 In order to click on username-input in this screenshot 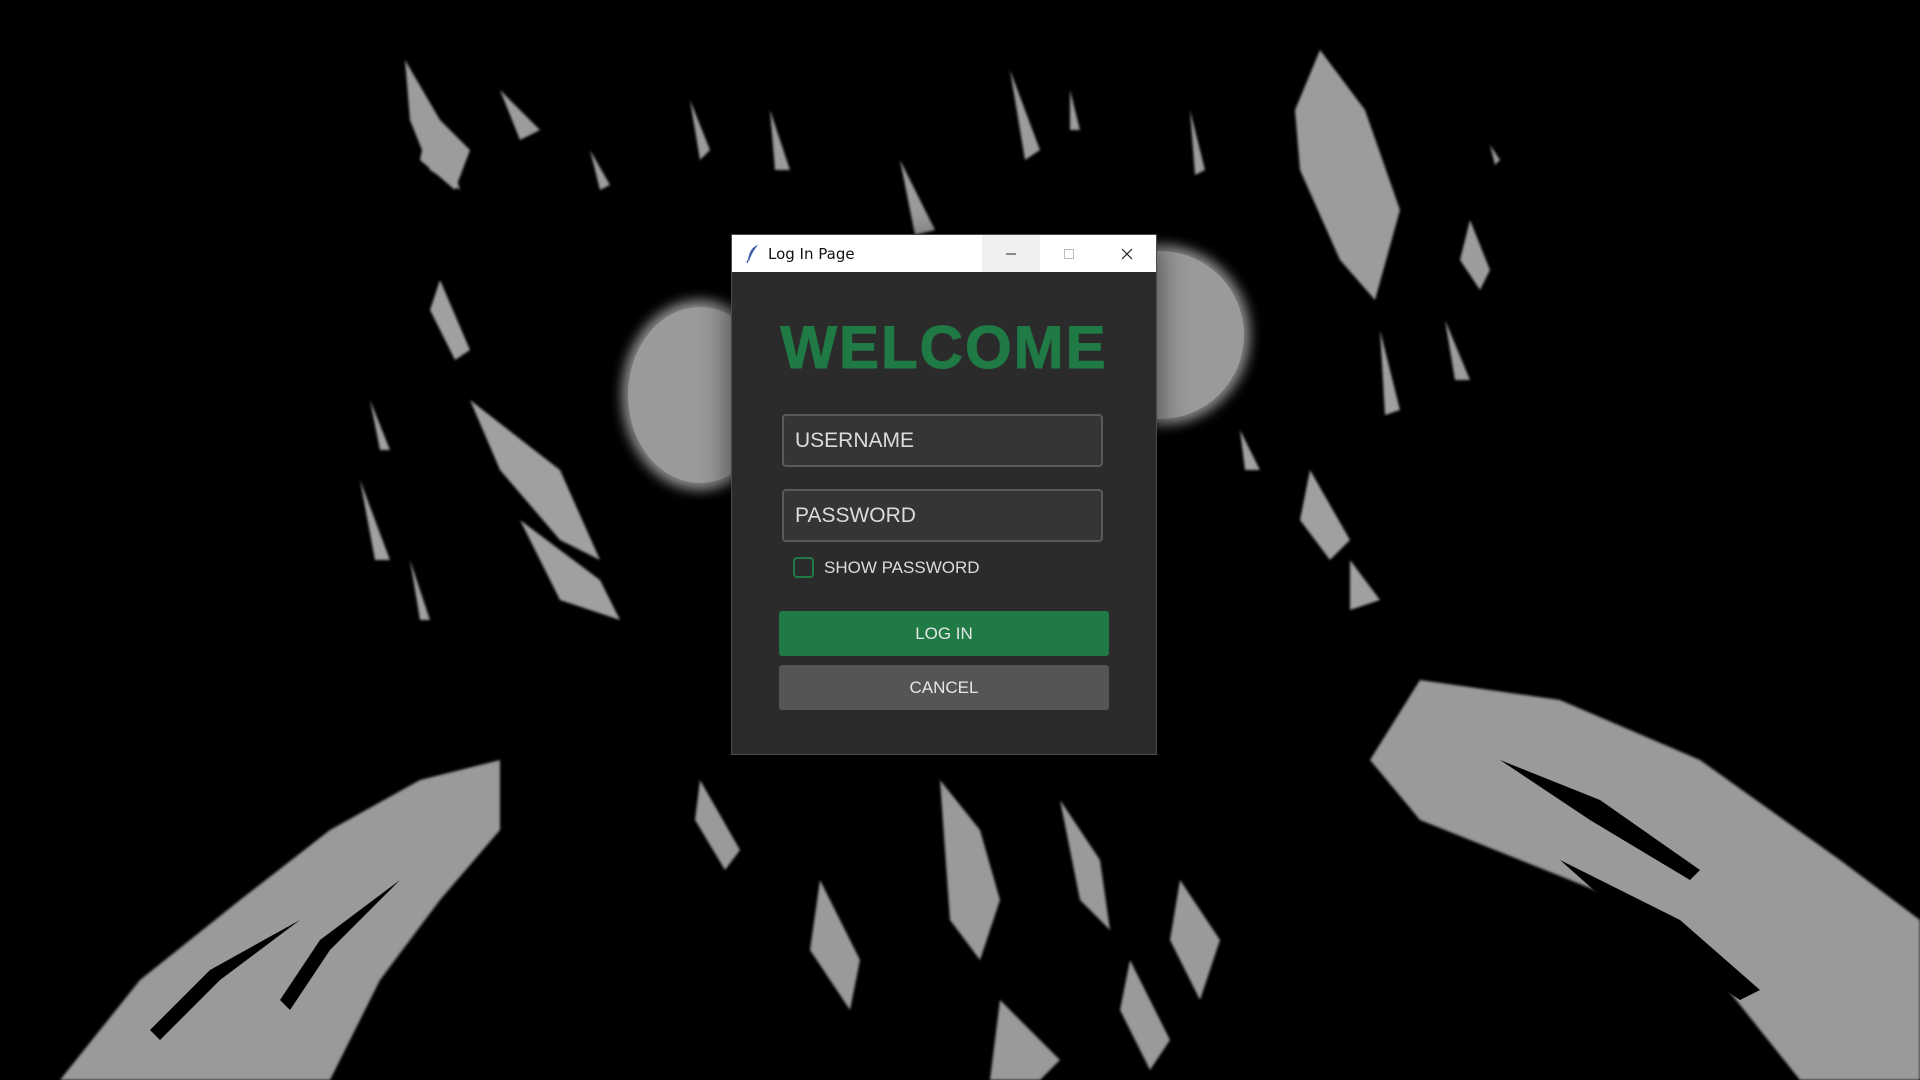, I will do `click(947, 440)`.